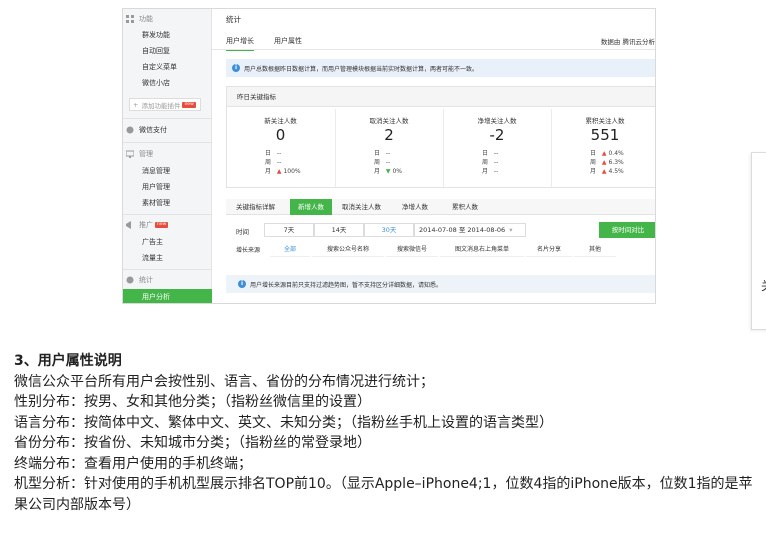 This screenshot has width=766, height=533. Describe the element at coordinates (288, 41) in the screenshot. I see `tab-user-attributes: 用户属性` at that location.